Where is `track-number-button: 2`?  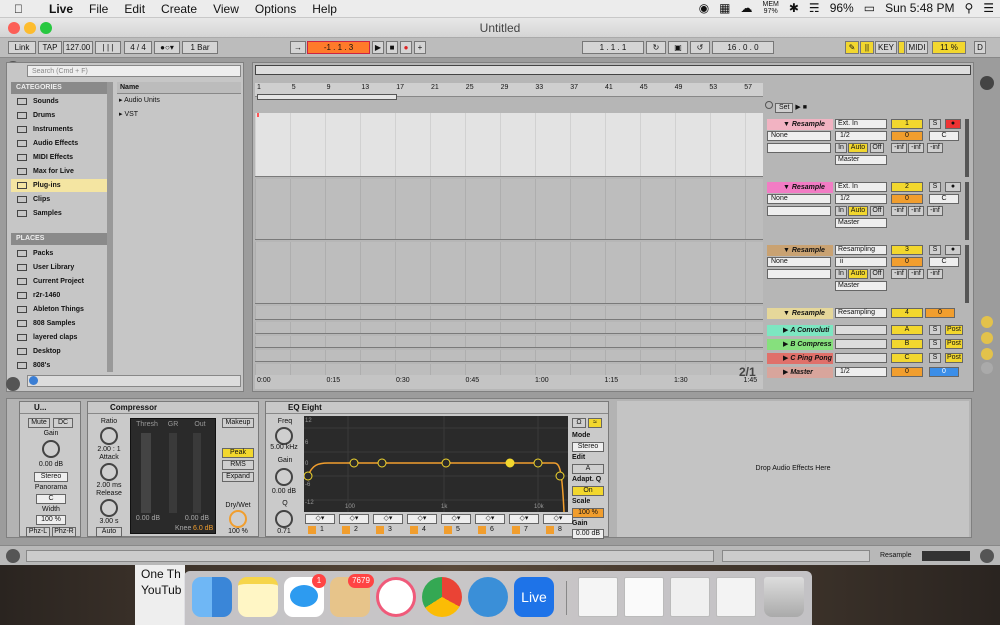 track-number-button: 2 is located at coordinates (907, 187).